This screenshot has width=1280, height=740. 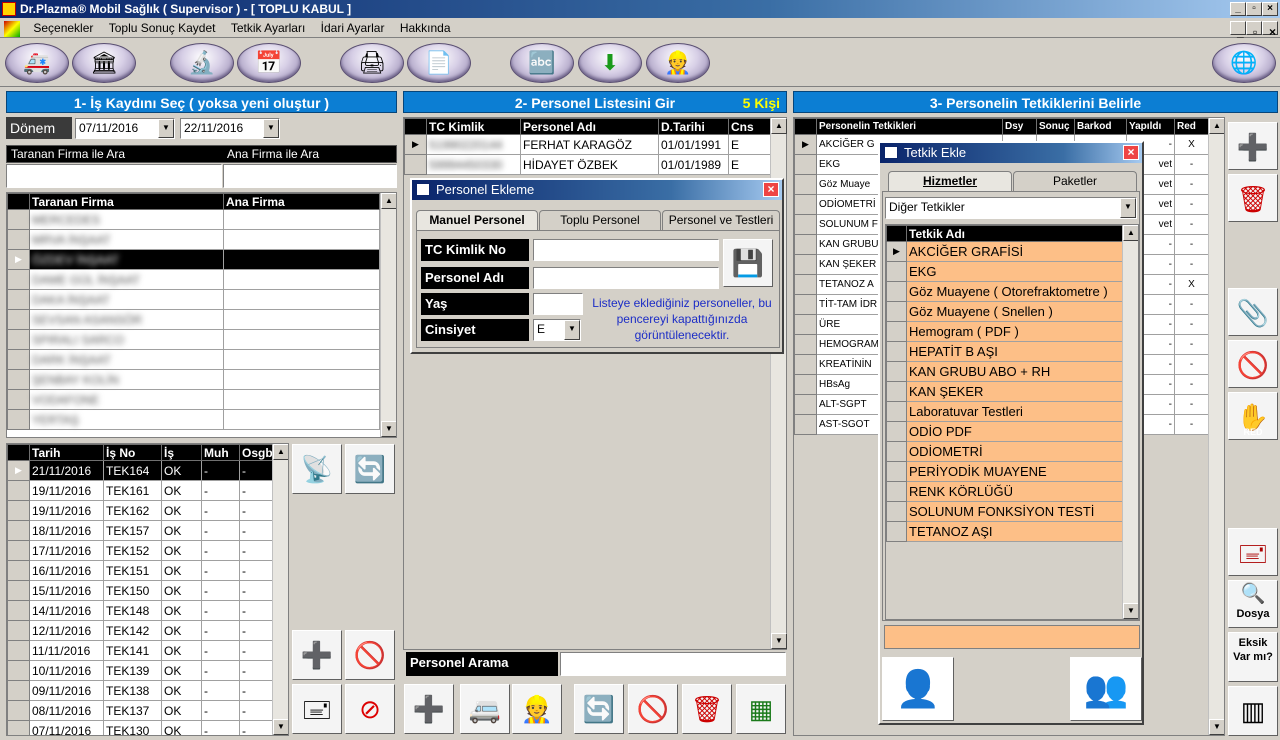 What do you see at coordinates (140, 590) in the screenshot?
I see `table-row: 15/11/2016 TEK150 OK - -` at bounding box center [140, 590].